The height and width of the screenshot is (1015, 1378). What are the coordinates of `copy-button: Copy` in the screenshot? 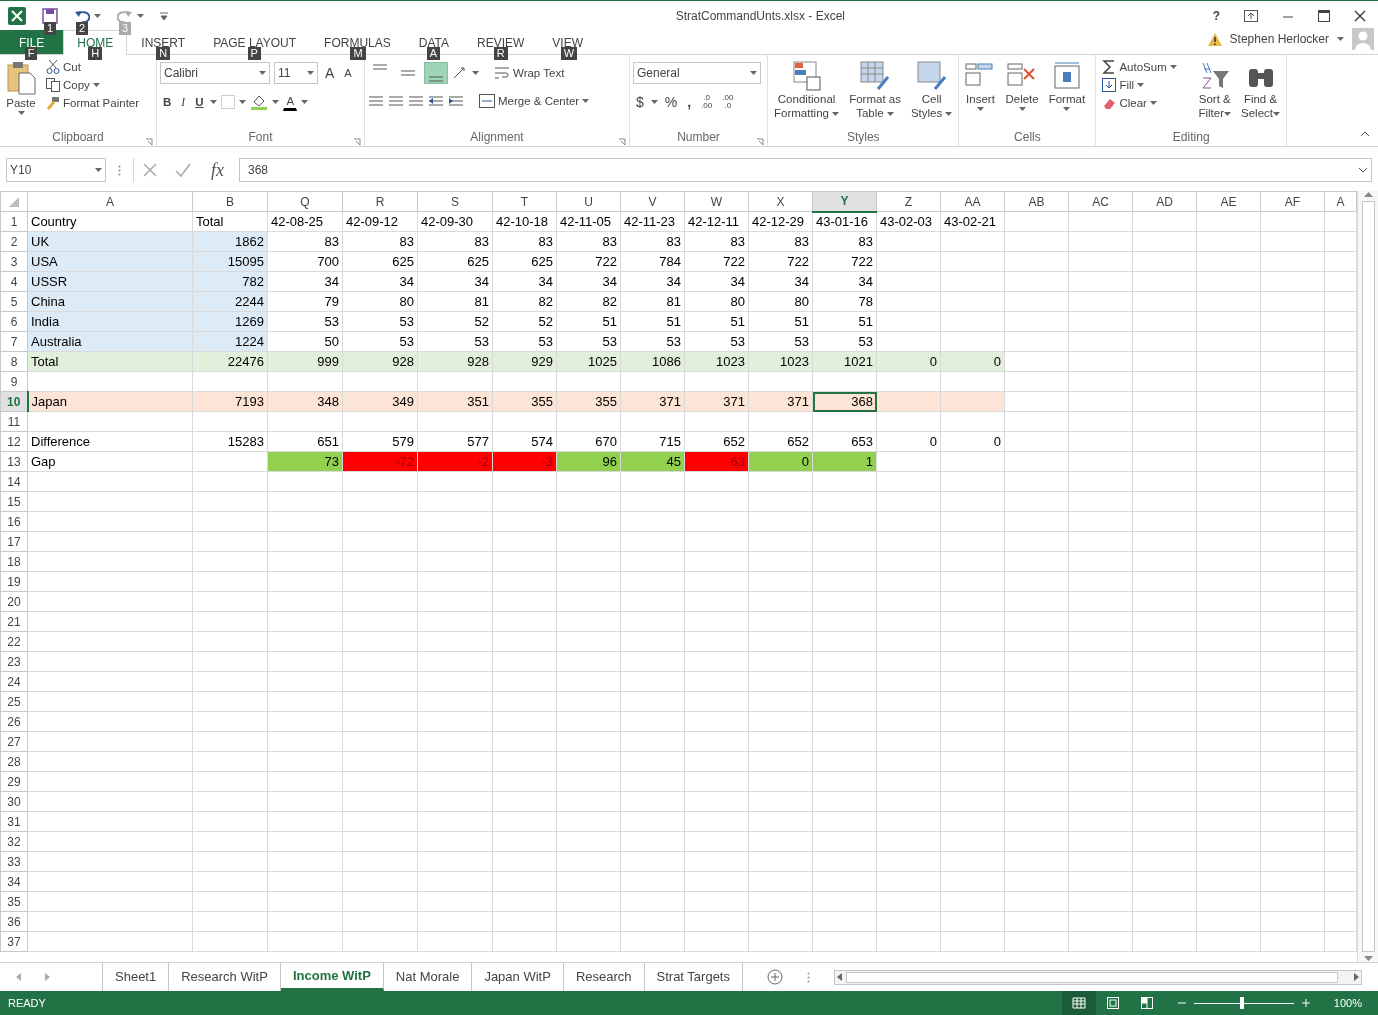 It's located at (93, 85).